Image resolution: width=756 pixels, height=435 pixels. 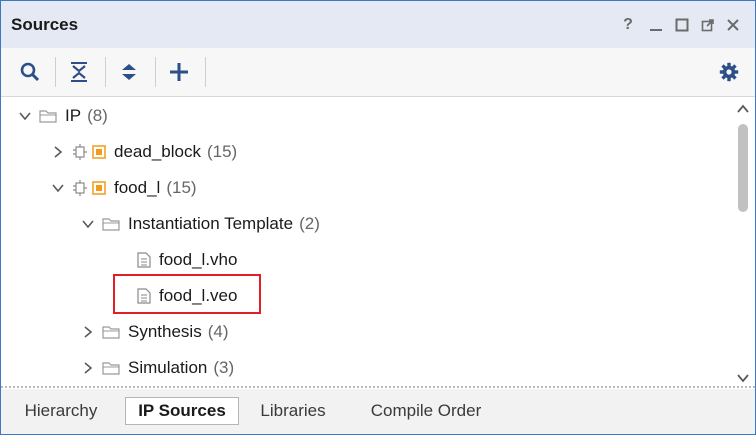 What do you see at coordinates (137, 187) in the screenshot?
I see `tree-item-label: food_l` at bounding box center [137, 187].